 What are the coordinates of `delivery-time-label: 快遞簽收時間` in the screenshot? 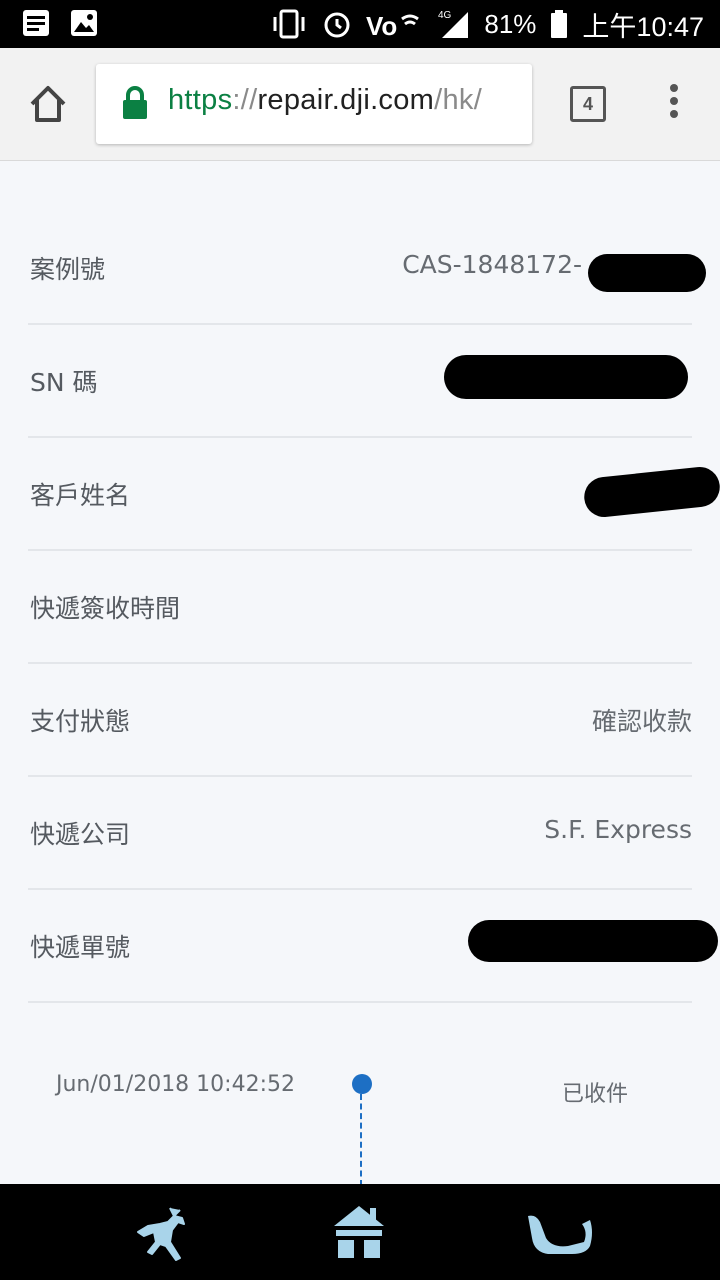 It's located at (105, 608).